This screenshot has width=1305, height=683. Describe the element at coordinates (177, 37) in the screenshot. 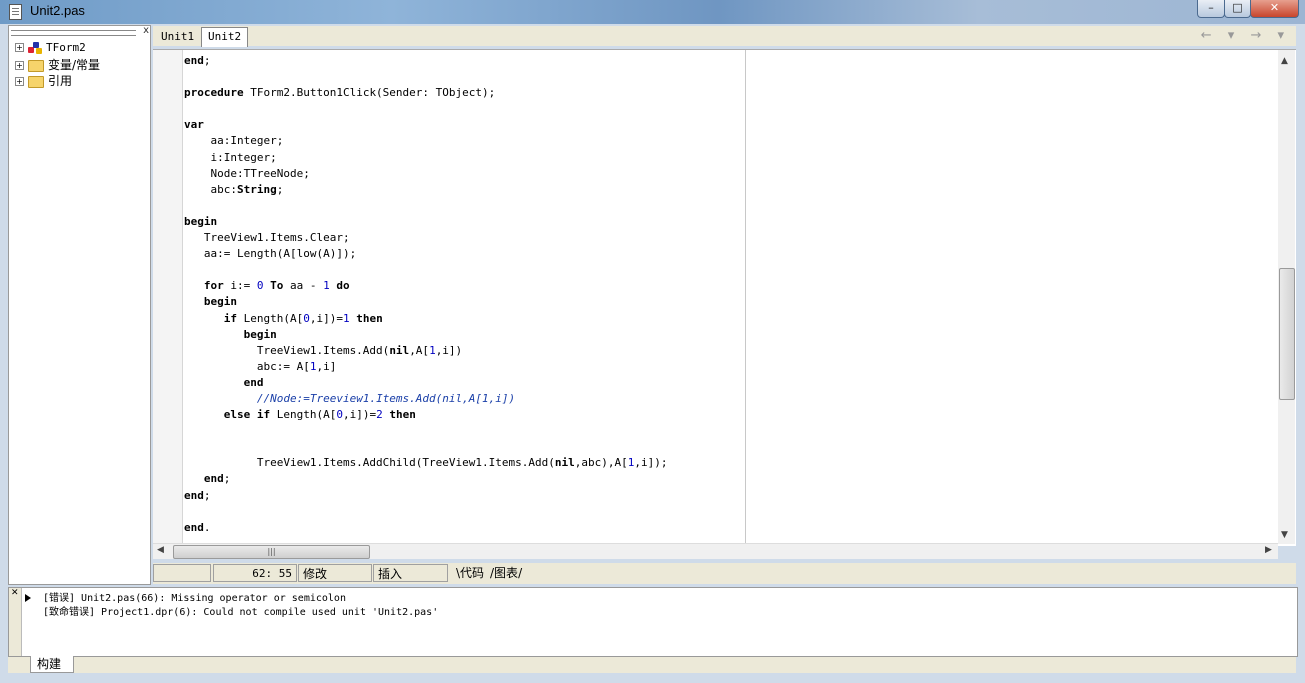

I see `tab-unit1: Unit1` at that location.